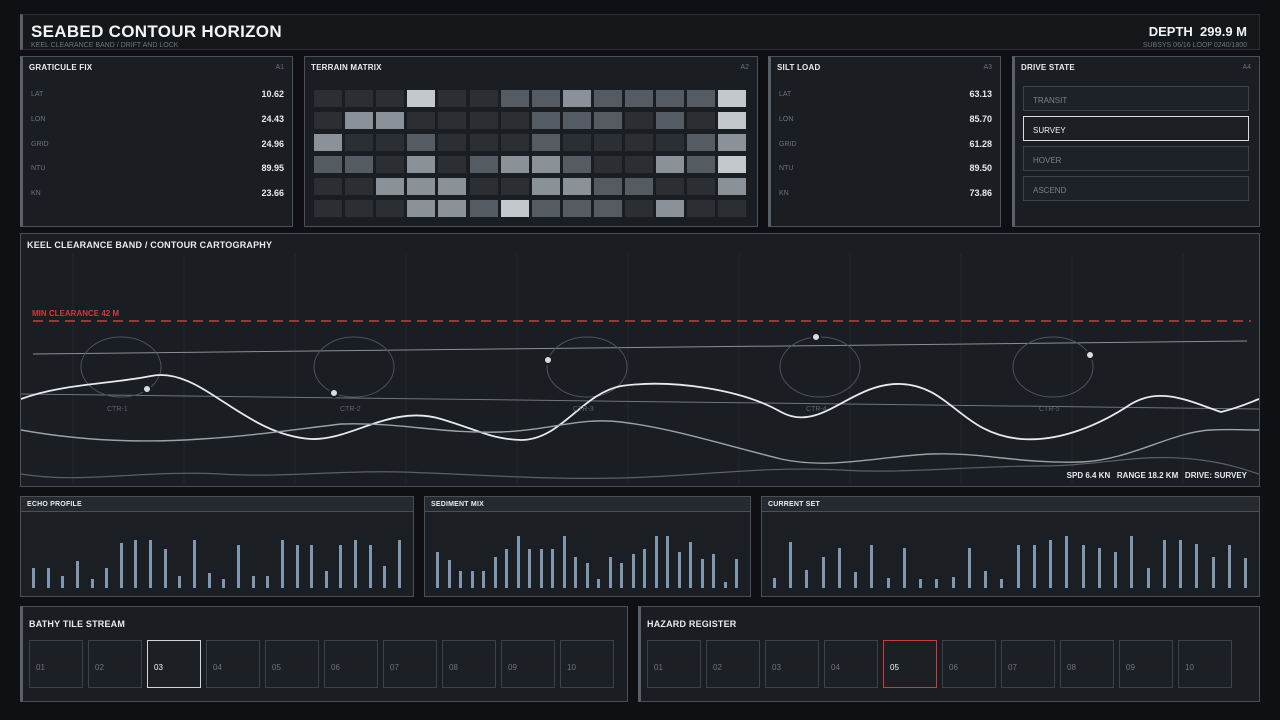 The image size is (1280, 720). I want to click on row-key: LON, so click(786, 119).